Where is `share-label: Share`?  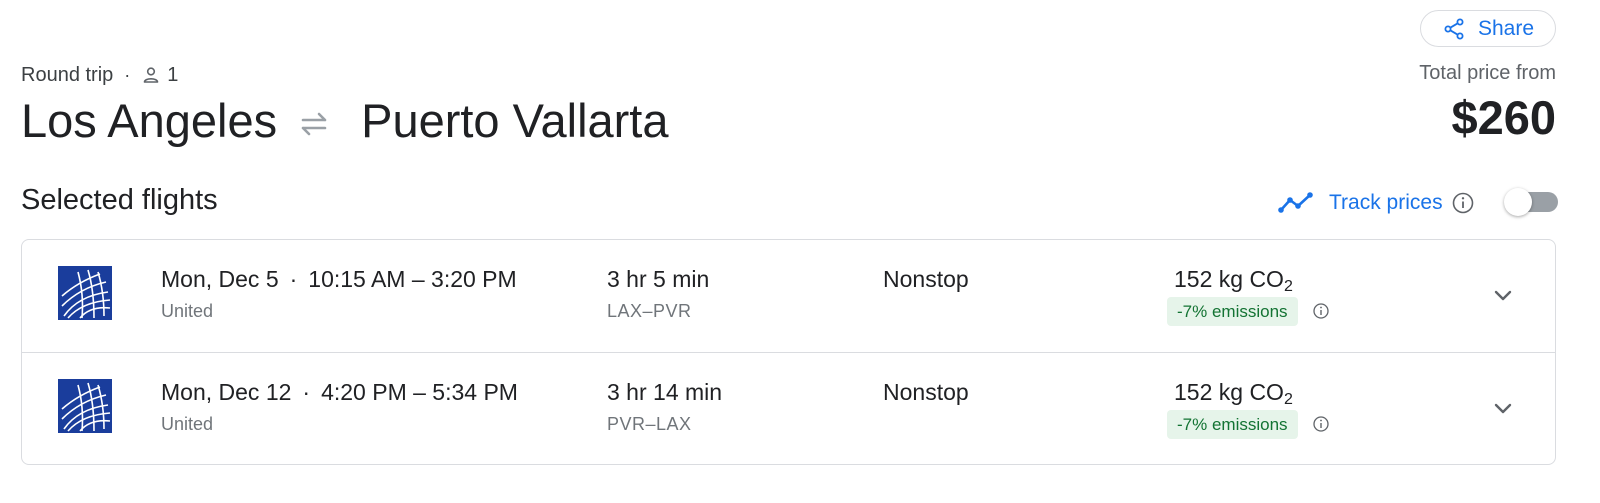
share-label: Share is located at coordinates (1506, 28).